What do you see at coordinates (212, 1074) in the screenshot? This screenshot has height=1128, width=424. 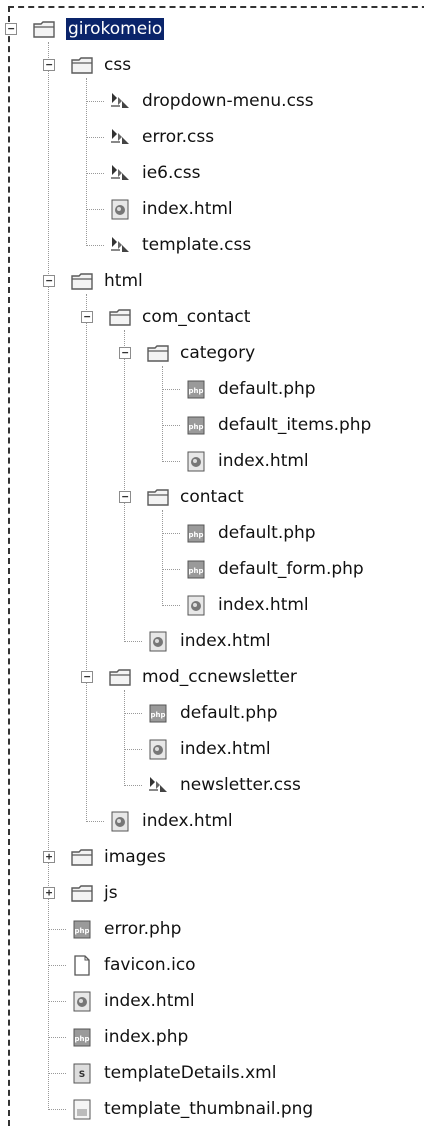 I see `tree-file-node: StemplateDetails.xml` at bounding box center [212, 1074].